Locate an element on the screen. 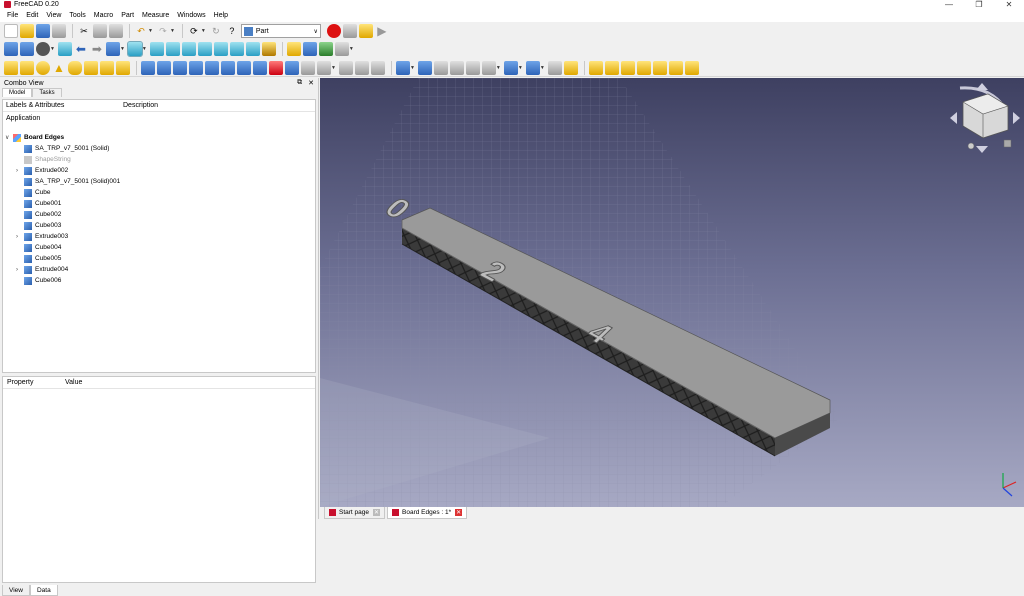 The height and width of the screenshot is (596, 1024). measure-refresh-icon is located at coordinates (627, 67).